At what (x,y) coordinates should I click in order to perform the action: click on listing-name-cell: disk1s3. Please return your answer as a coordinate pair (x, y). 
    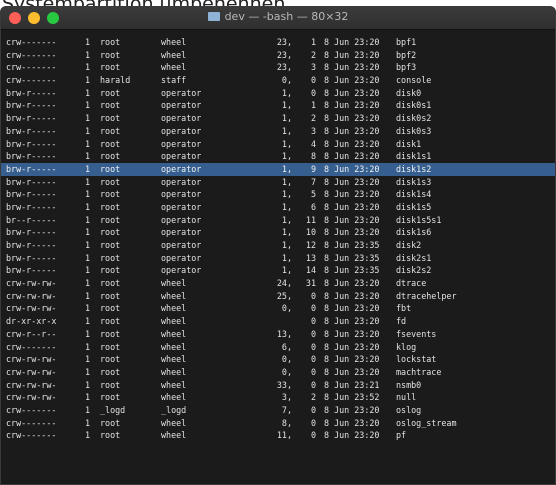
    Looking at the image, I should click on (414, 181).